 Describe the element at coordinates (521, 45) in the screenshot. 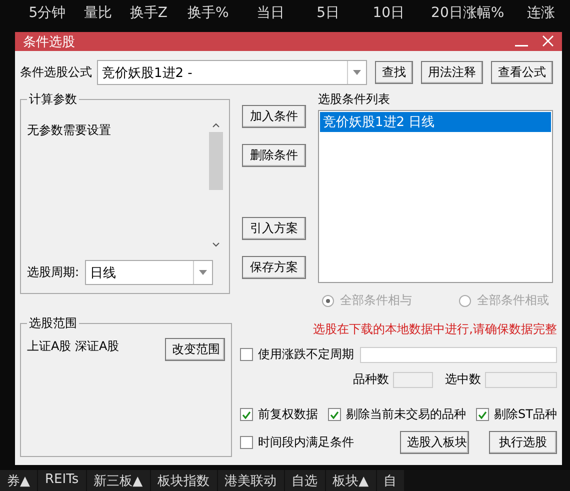

I see `minimize-icon` at that location.